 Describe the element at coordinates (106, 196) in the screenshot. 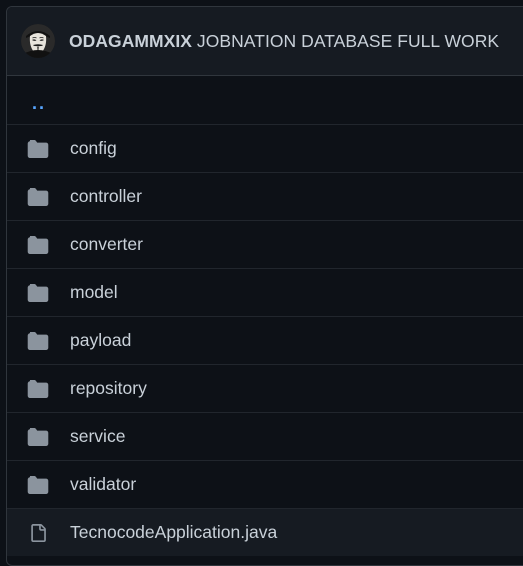

I see `folder-name-link: controller` at that location.